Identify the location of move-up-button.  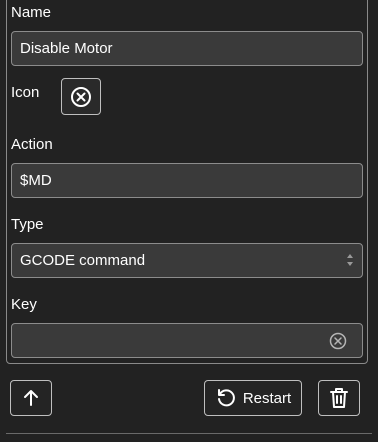
(31, 398).